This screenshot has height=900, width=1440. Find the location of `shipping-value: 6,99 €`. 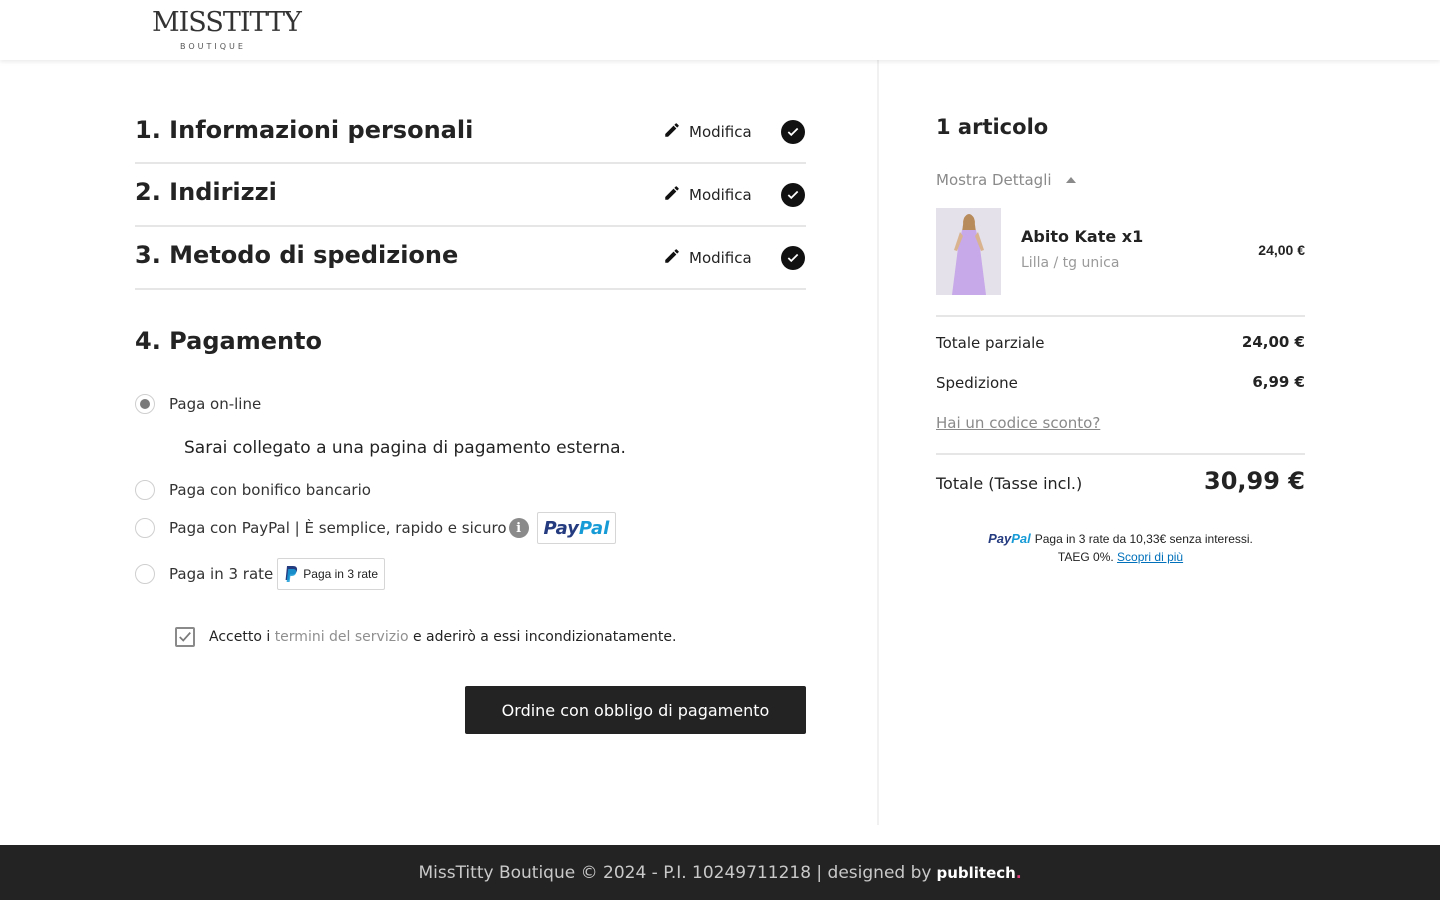

shipping-value: 6,99 € is located at coordinates (1278, 382).